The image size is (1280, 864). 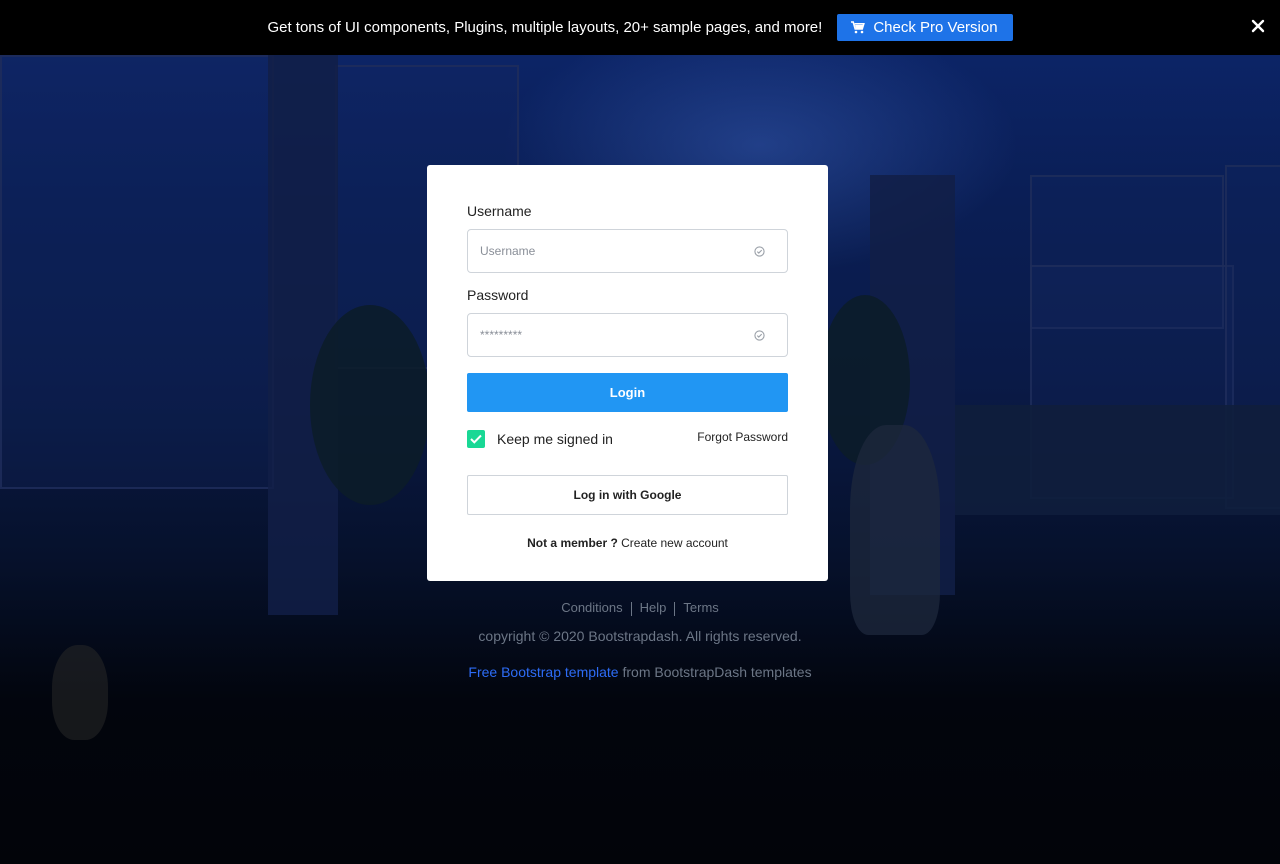 What do you see at coordinates (609, 335) in the screenshot?
I see `password-input` at bounding box center [609, 335].